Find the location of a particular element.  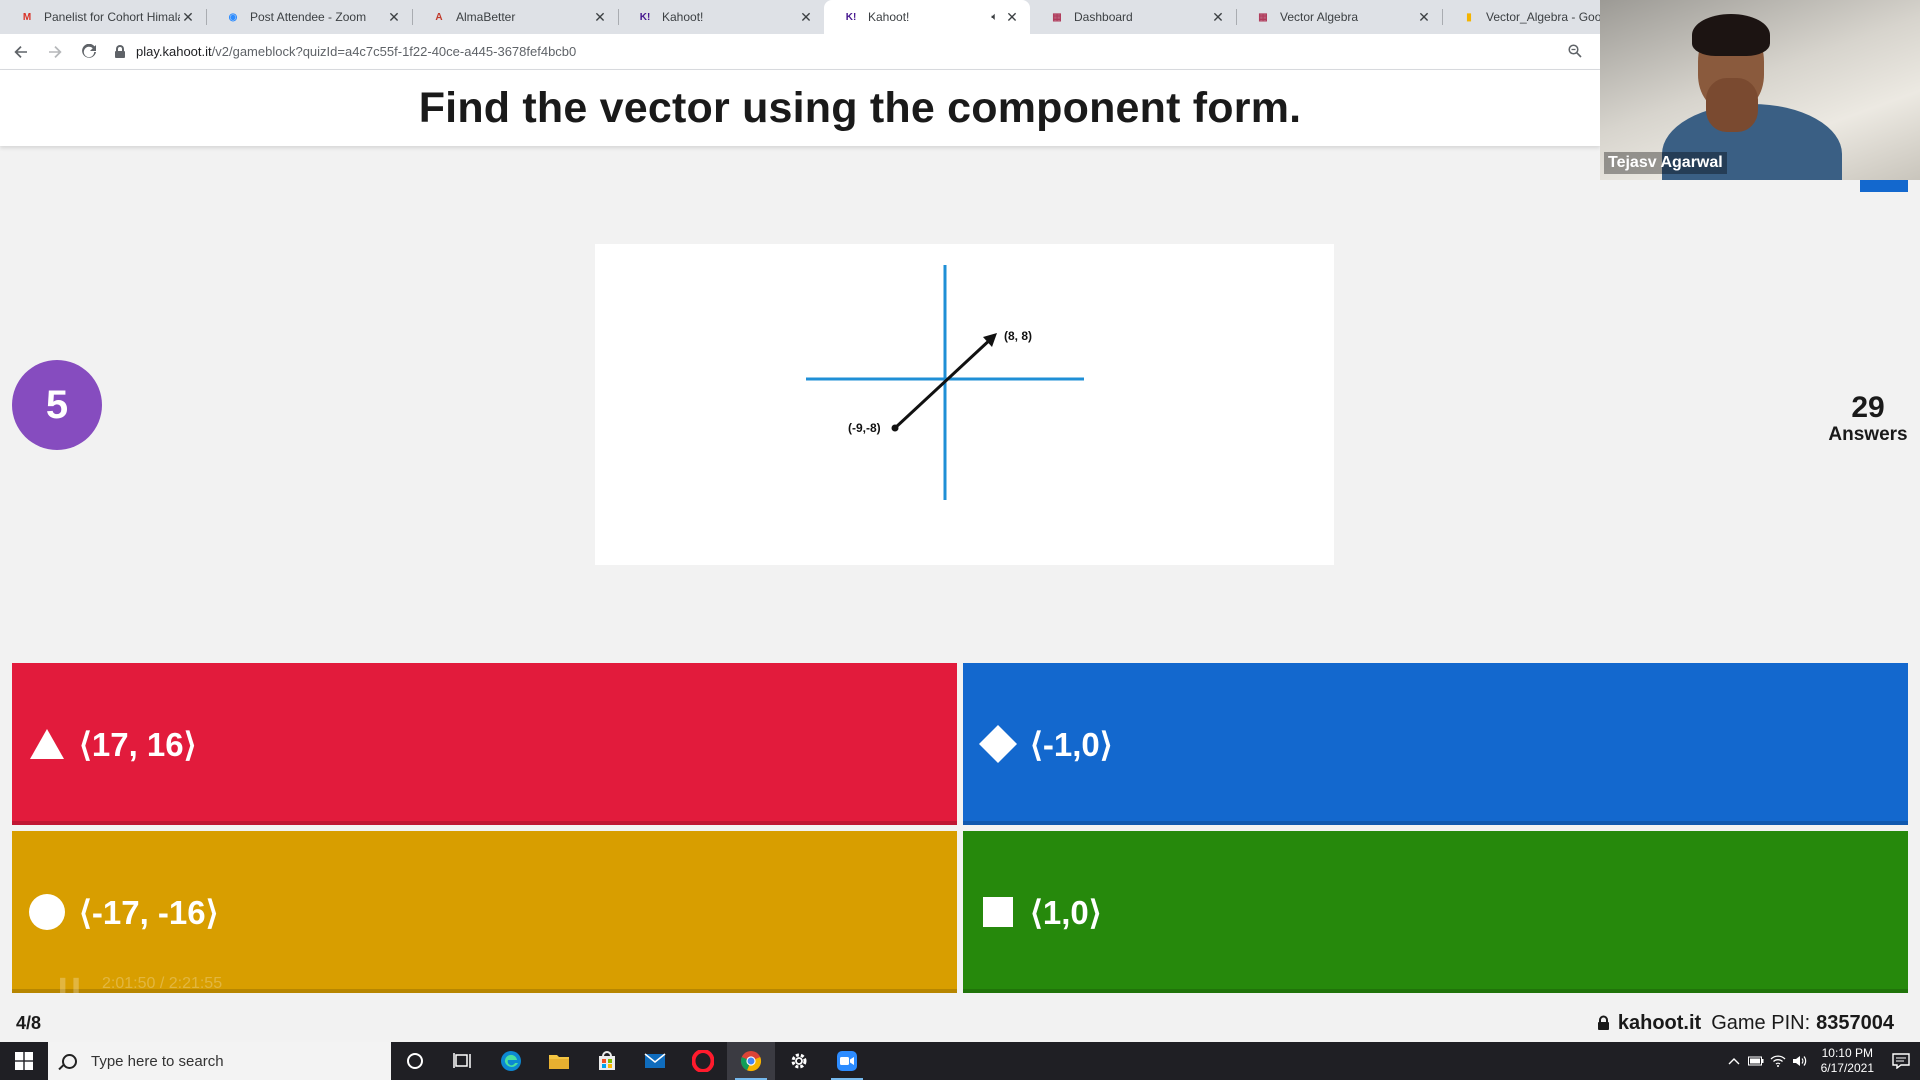

windows-taskbar: Type here to search 10:10 PM 6/17/2021 is located at coordinates (960, 1061).